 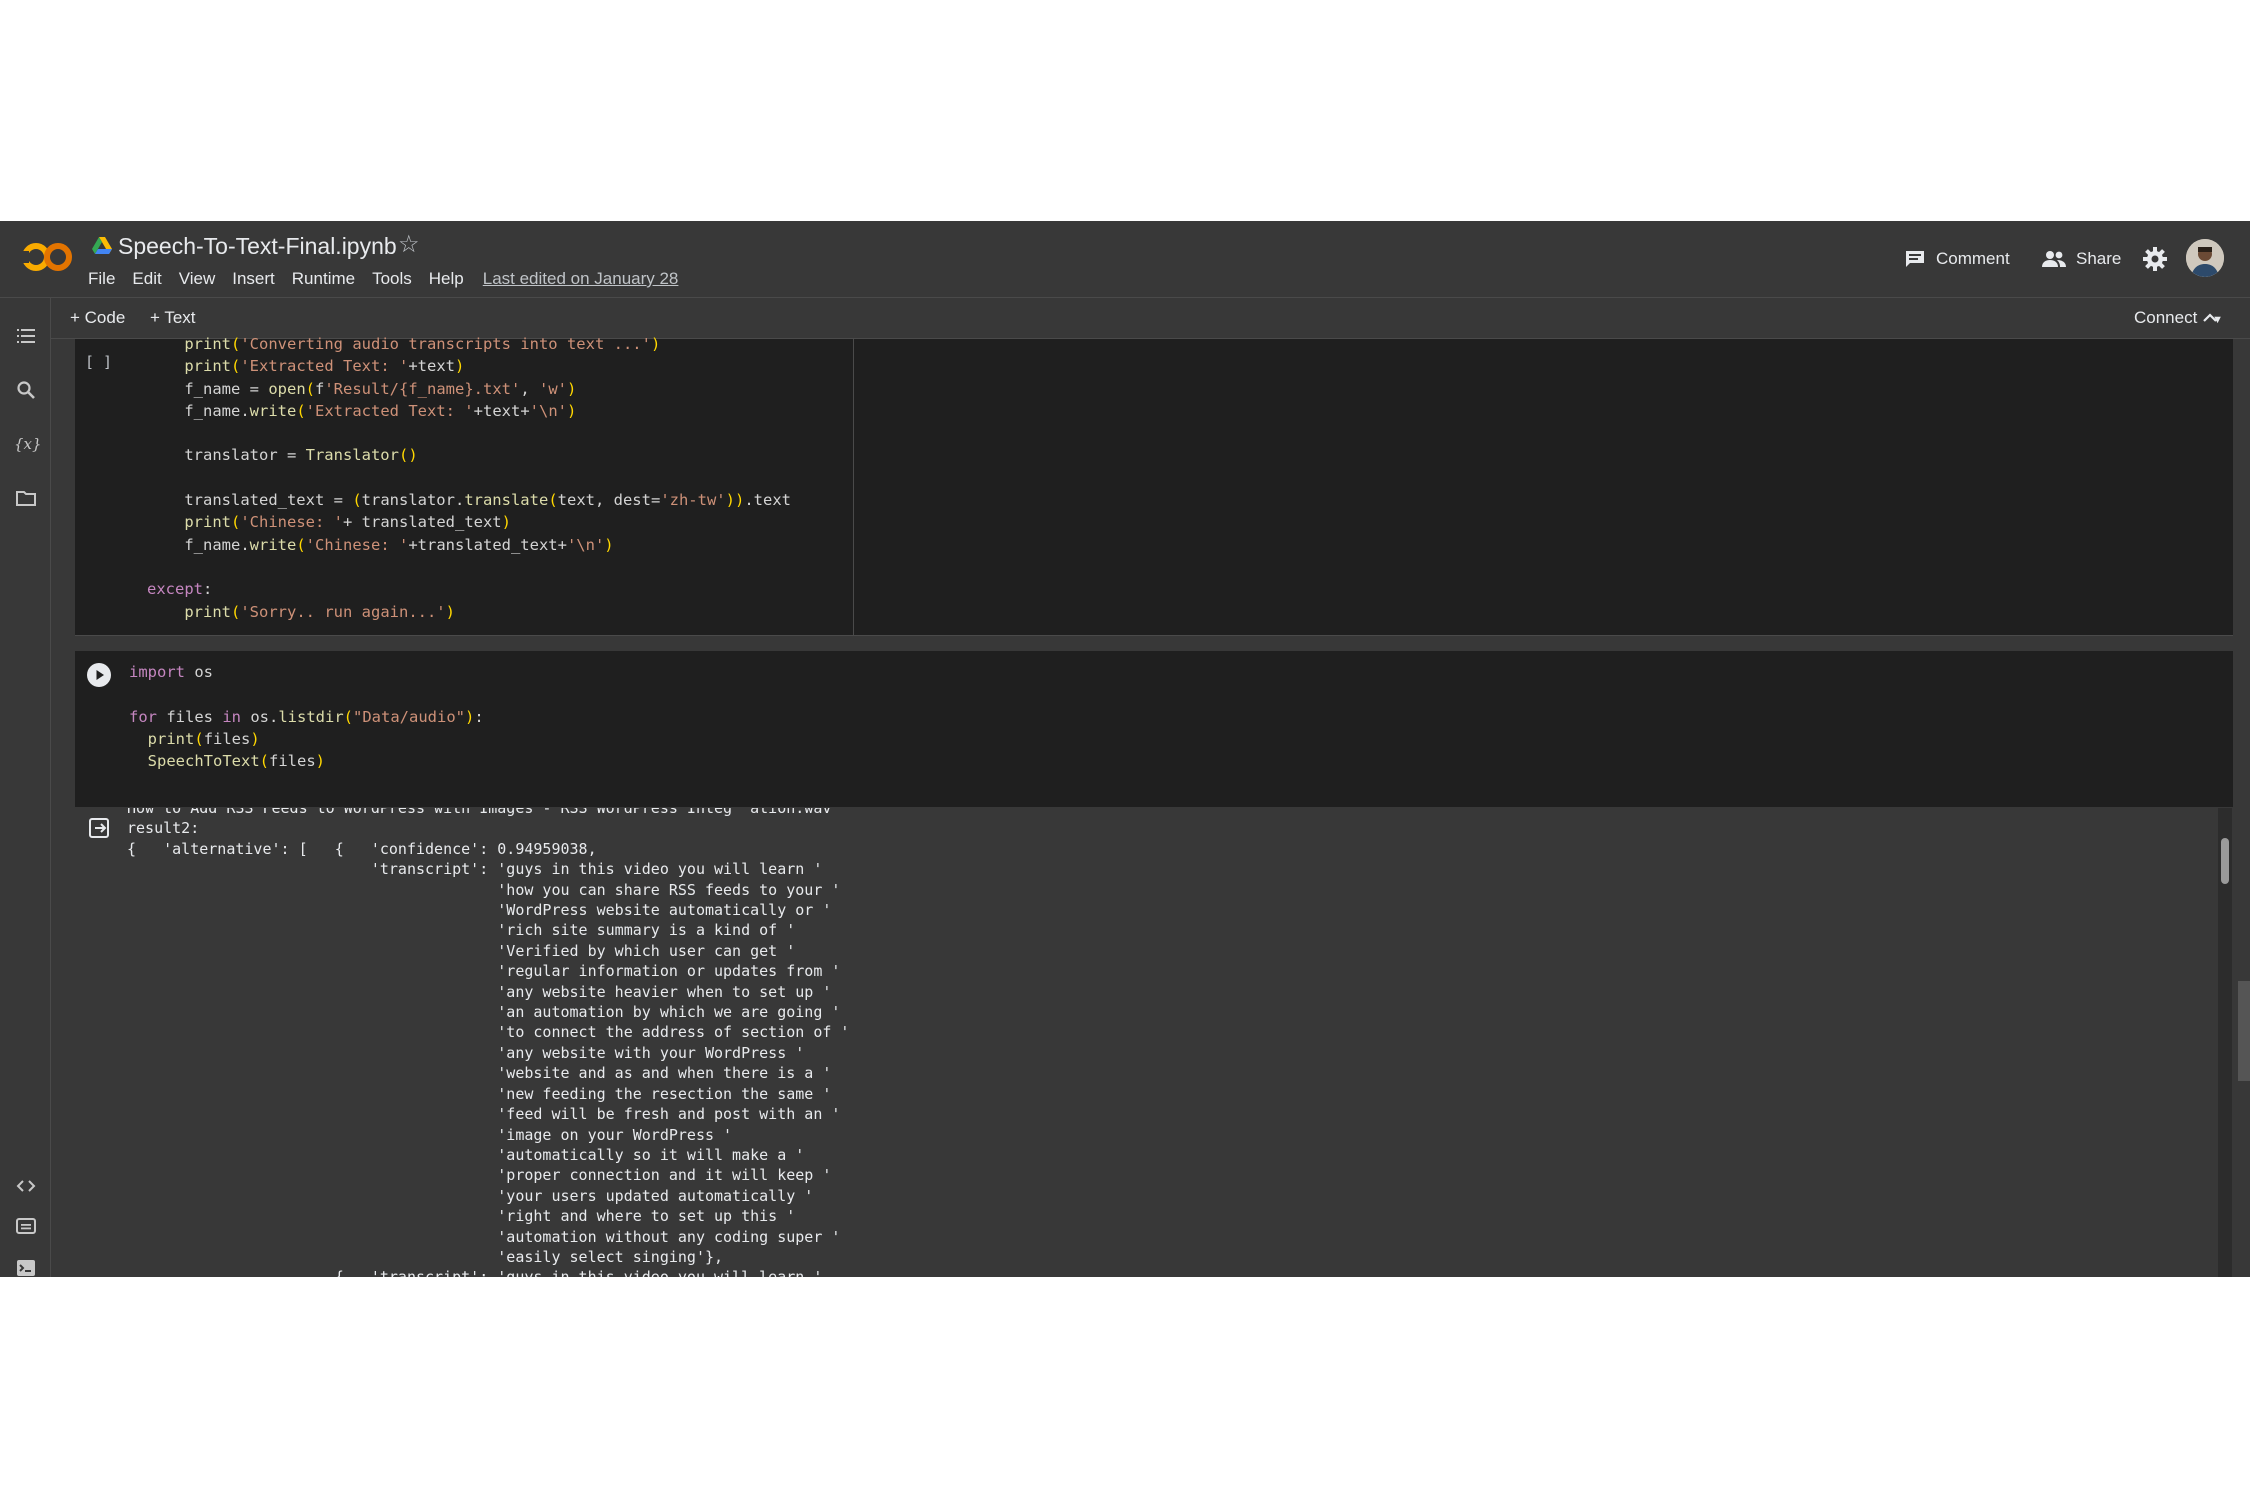 What do you see at coordinates (102, 246) in the screenshot?
I see `google-drive-icon` at bounding box center [102, 246].